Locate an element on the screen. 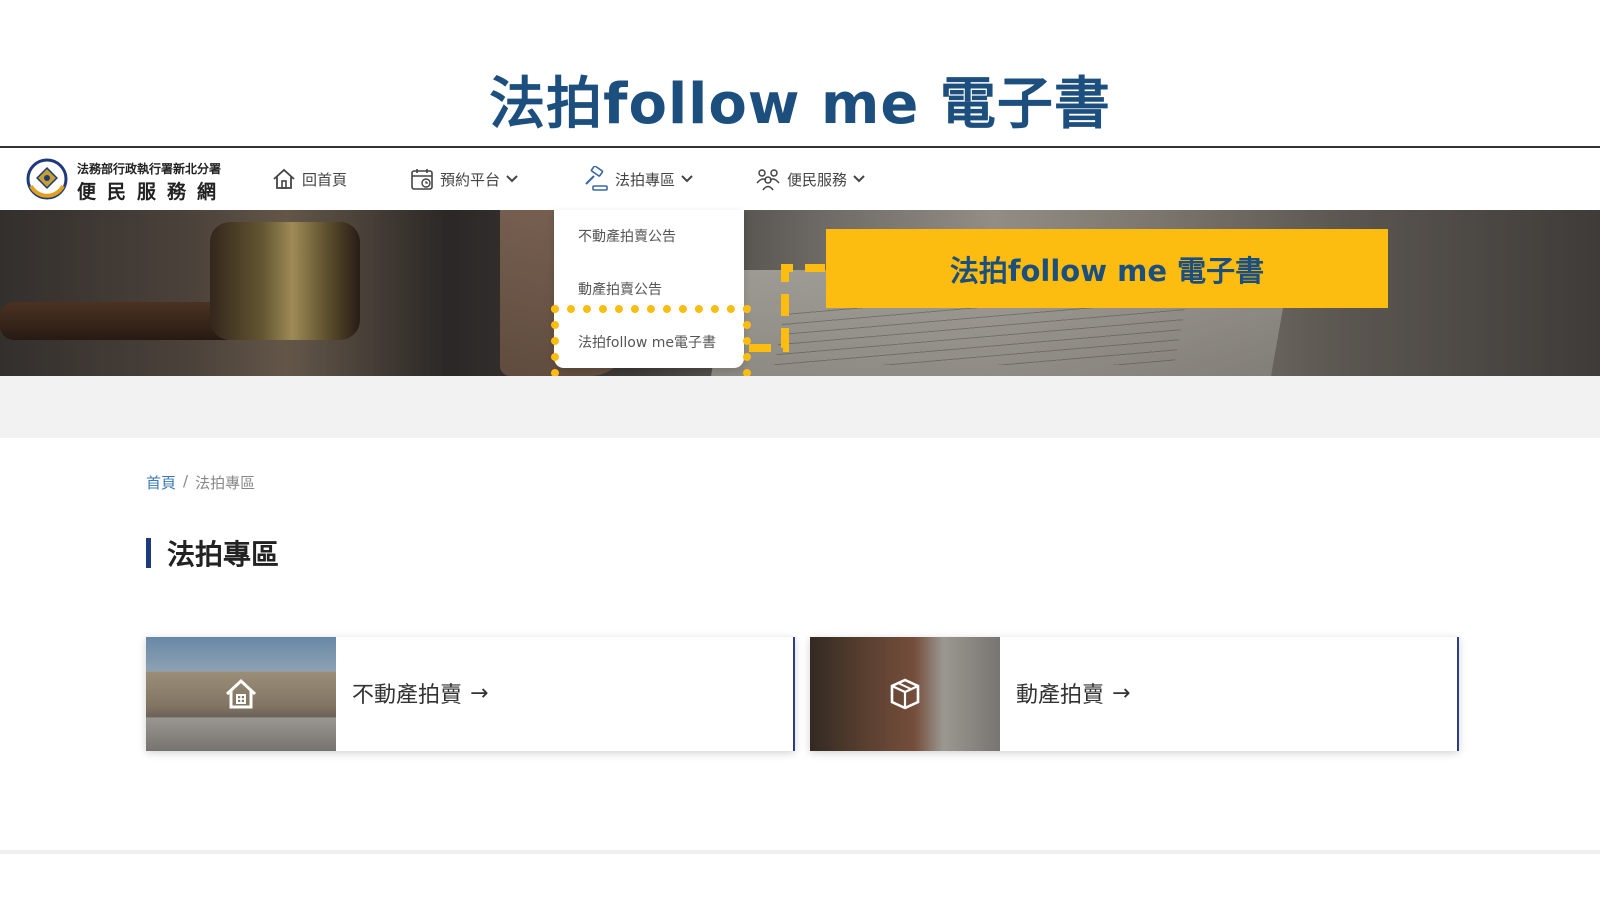 The image size is (1600, 900). card-movable-label: 動產拍賣 → is located at coordinates (1073, 693).